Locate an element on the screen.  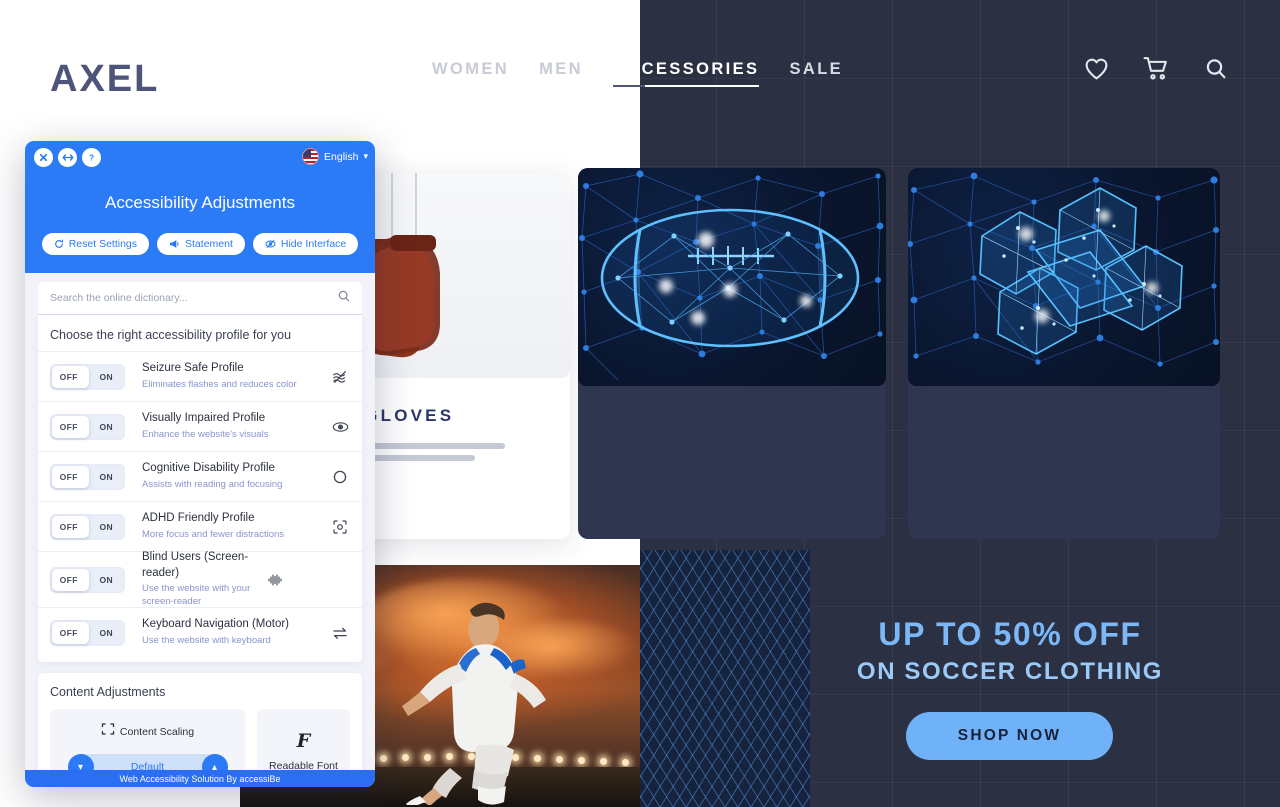
content-scaling-stepper: ▾ Default ▴ is located at coordinates (147, 762).